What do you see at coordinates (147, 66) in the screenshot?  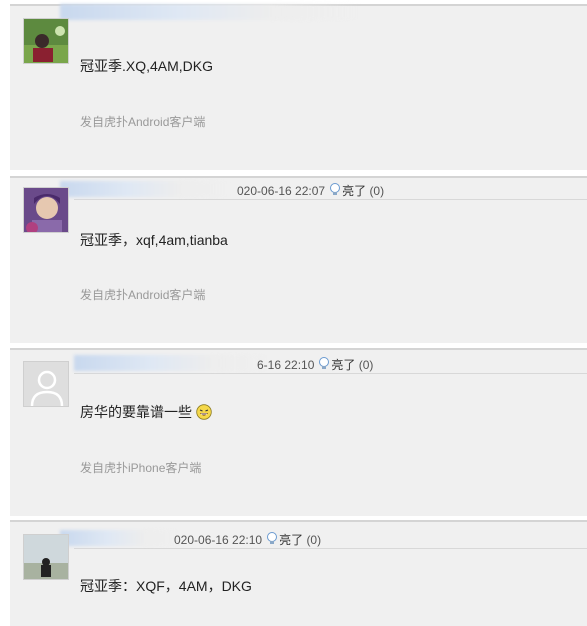 I see `post-content: 冠亚季.XQ,4AM,DKG` at bounding box center [147, 66].